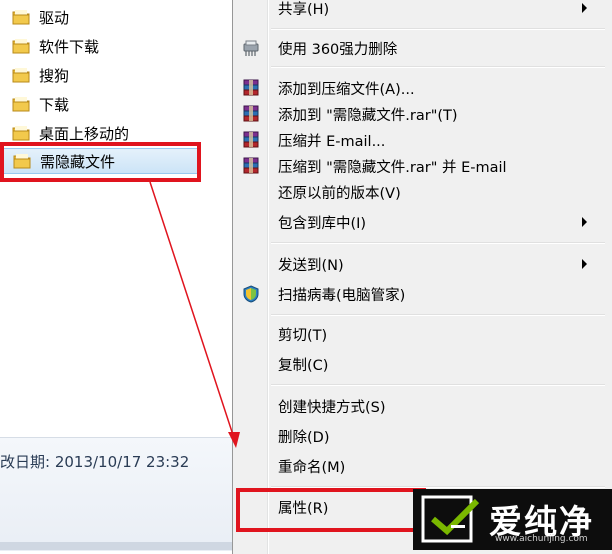  Describe the element at coordinates (541, 539) in the screenshot. I see `watermark-url: www.aichunjing.com` at that location.